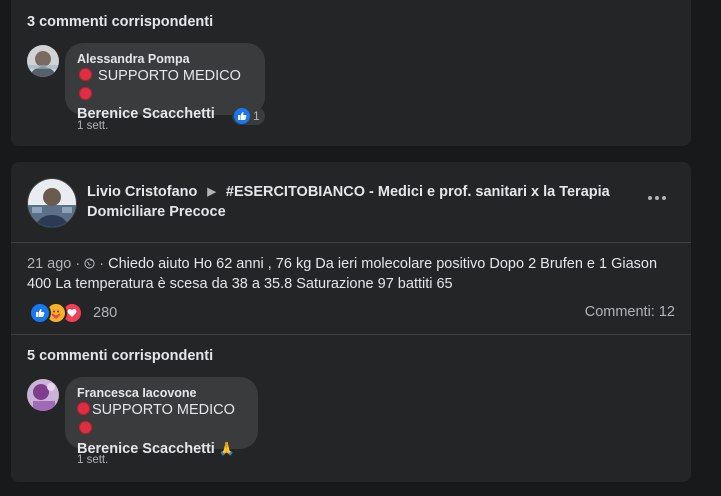 The height and width of the screenshot is (496, 721). What do you see at coordinates (657, 198) in the screenshot?
I see `more-options-icon` at bounding box center [657, 198].